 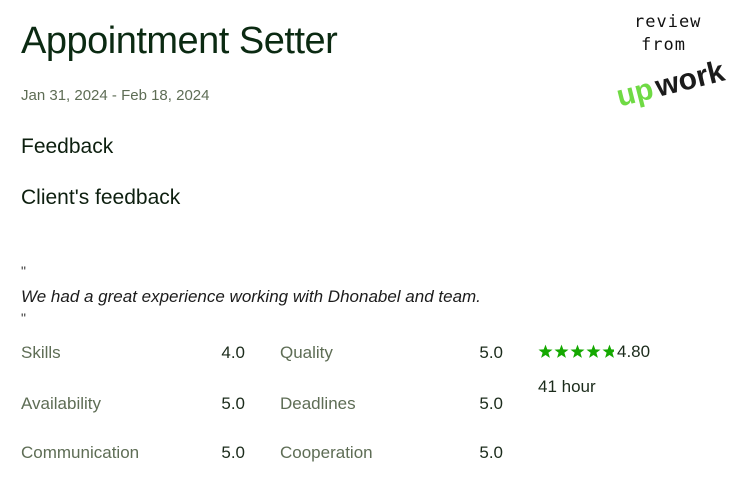 I want to click on score-value-deadlines: 5.0, so click(x=491, y=403).